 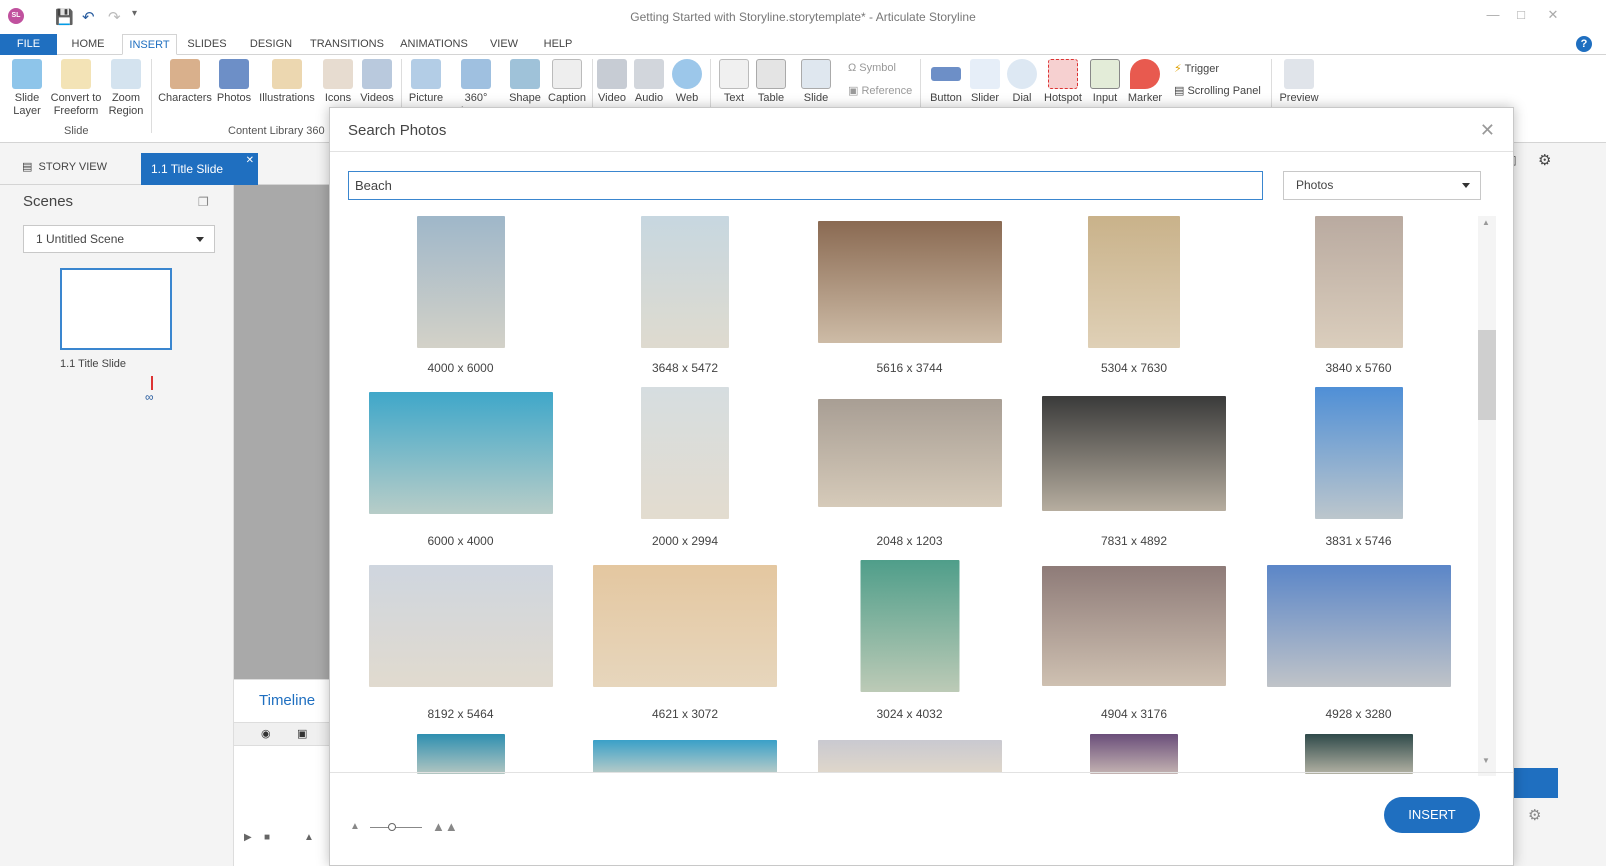 I want to click on slide-thumbnail, so click(x=116, y=309).